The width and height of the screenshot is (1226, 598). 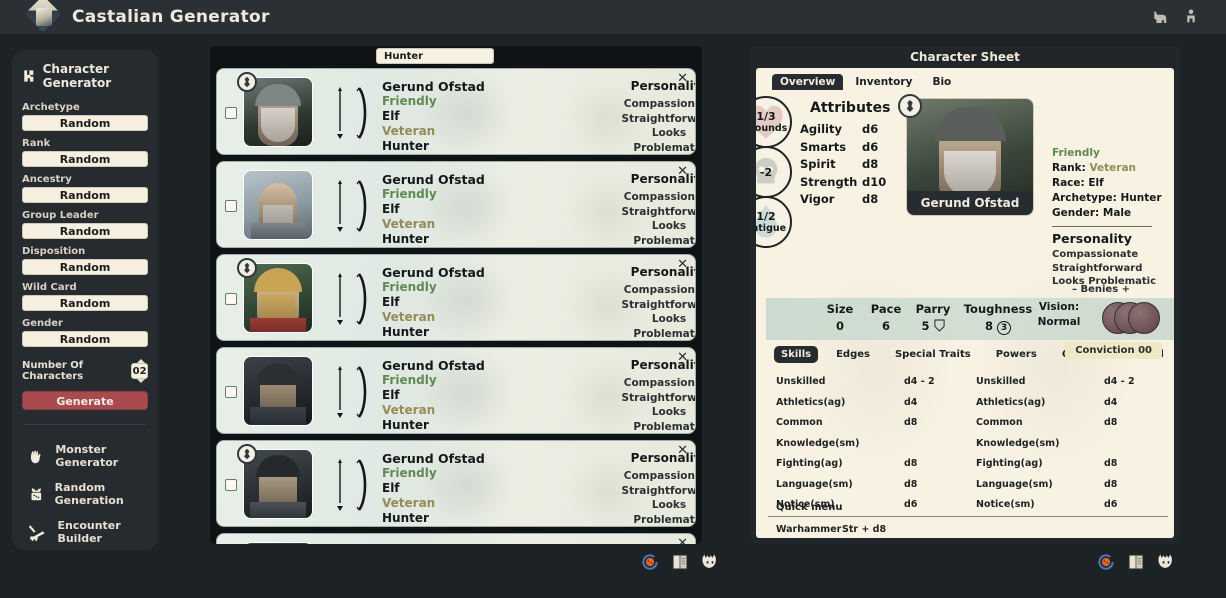 I want to click on subtab-edges: Edges, so click(x=853, y=354).